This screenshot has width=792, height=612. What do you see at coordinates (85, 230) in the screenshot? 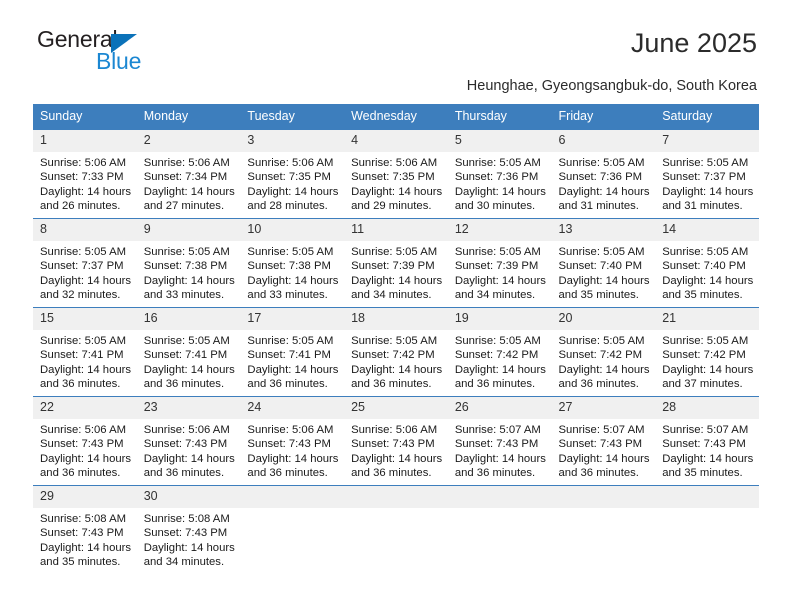
I see `day-number: 8` at bounding box center [85, 230].